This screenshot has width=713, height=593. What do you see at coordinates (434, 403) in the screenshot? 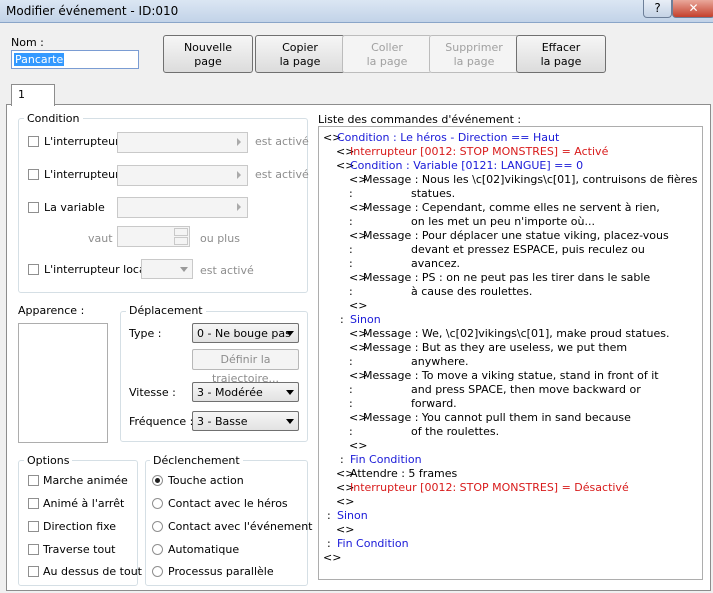
I see `command-line: forward.` at bounding box center [434, 403].